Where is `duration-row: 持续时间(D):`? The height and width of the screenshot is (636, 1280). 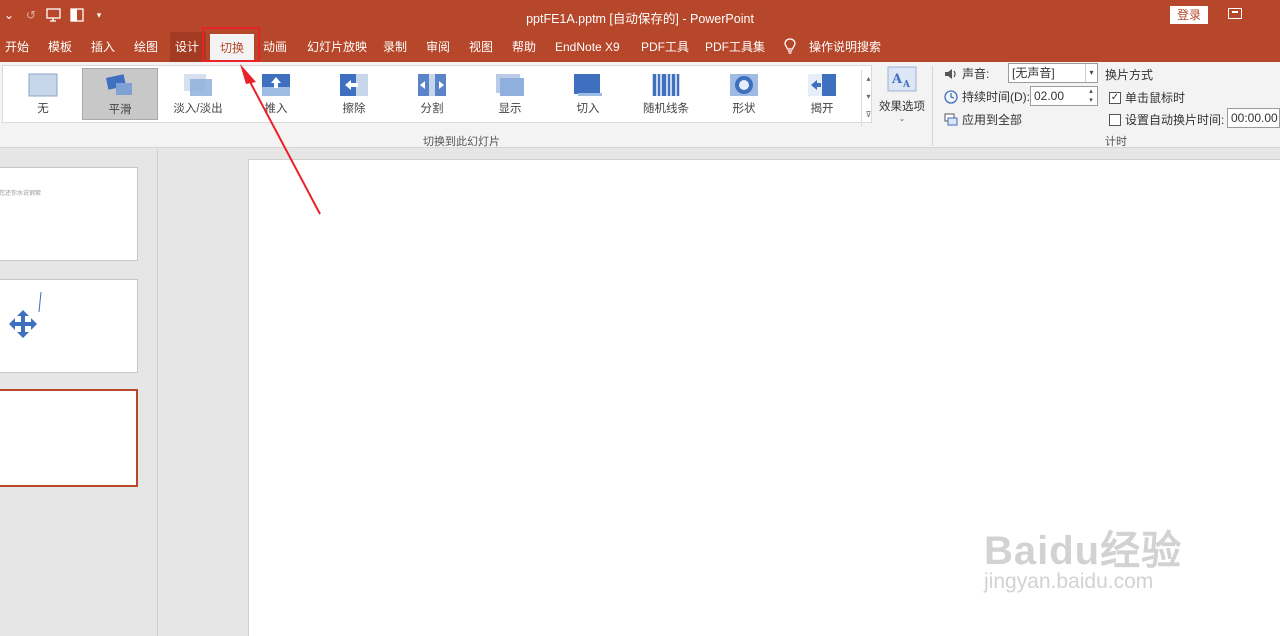
duration-row: 持续时间(D): is located at coordinates (987, 96).